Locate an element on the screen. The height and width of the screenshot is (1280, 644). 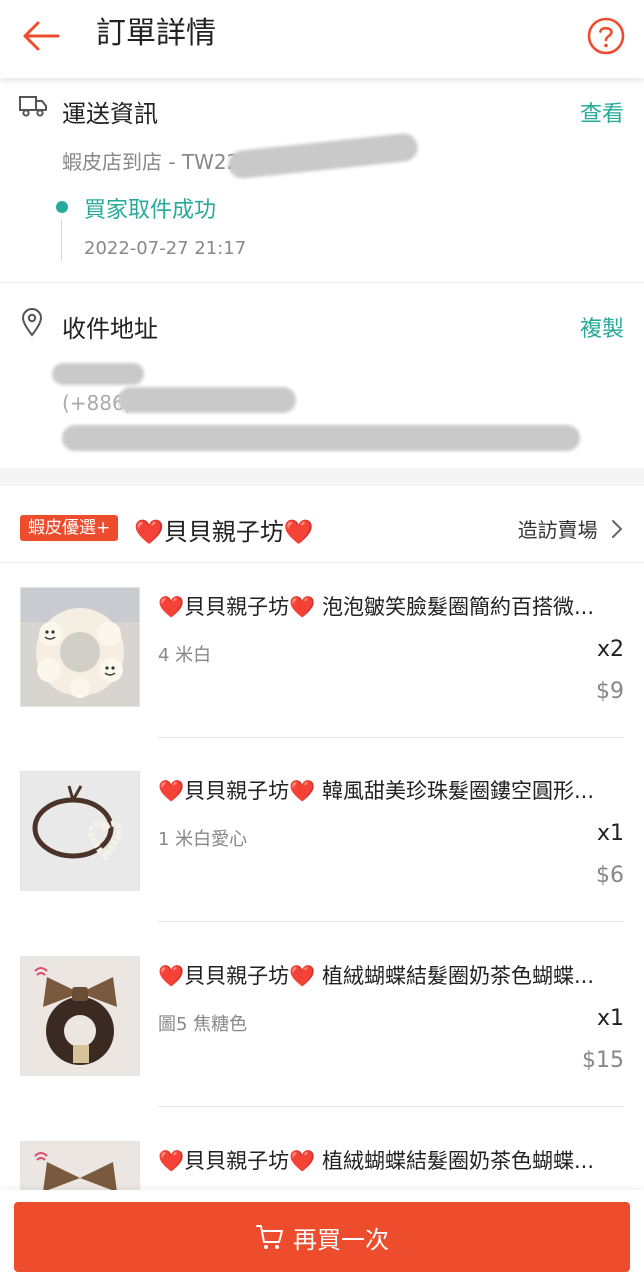
section-gap is located at coordinates (322, 477).